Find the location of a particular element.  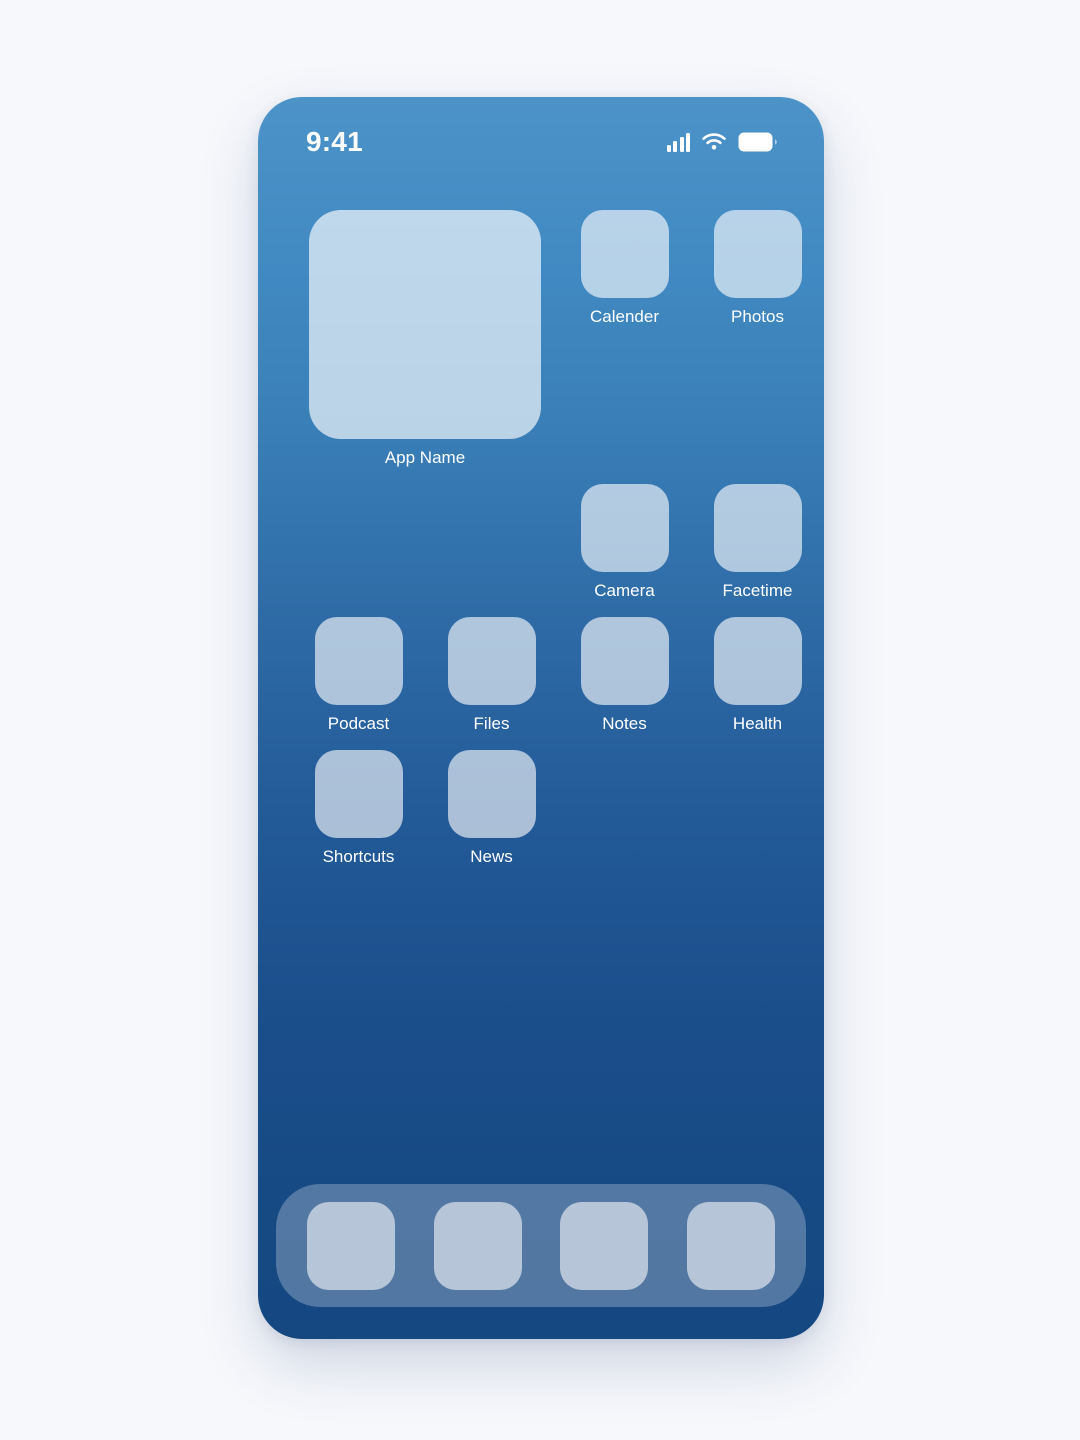

grid-row: App Name Calender Photos is located at coordinates (541, 338).